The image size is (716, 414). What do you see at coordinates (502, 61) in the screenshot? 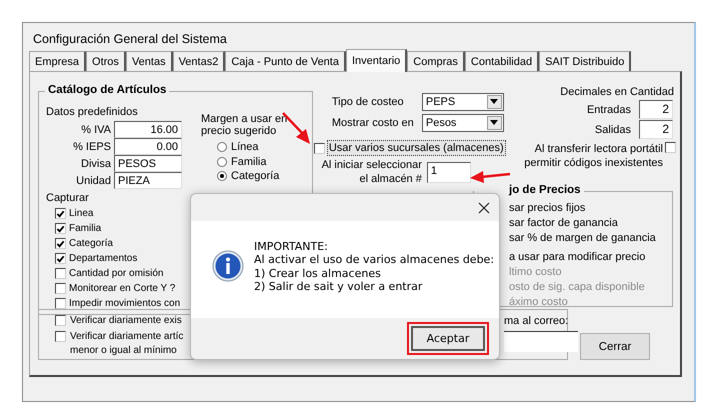
I see `tab: Contabilidad` at bounding box center [502, 61].